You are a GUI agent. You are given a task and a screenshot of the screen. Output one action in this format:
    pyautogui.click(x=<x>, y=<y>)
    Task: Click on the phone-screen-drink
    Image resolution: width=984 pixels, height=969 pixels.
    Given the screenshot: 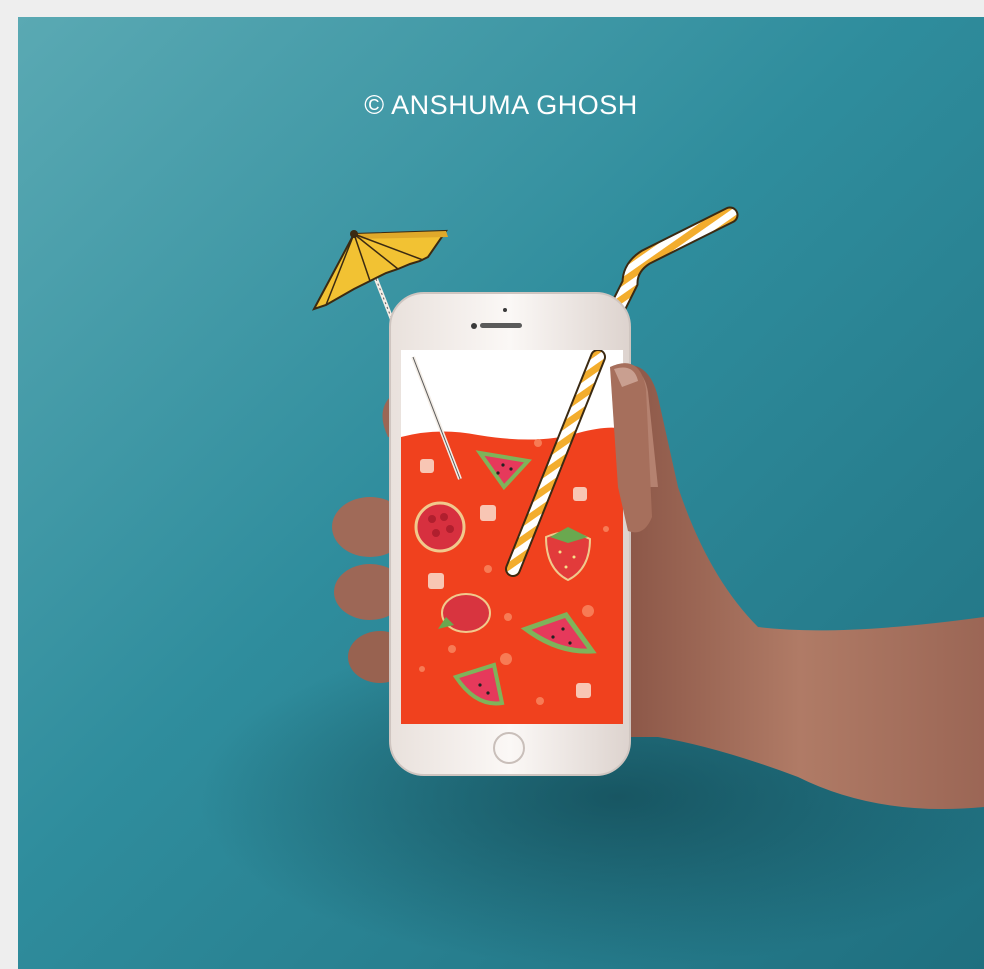 What is the action you would take?
    pyautogui.click(x=512, y=537)
    